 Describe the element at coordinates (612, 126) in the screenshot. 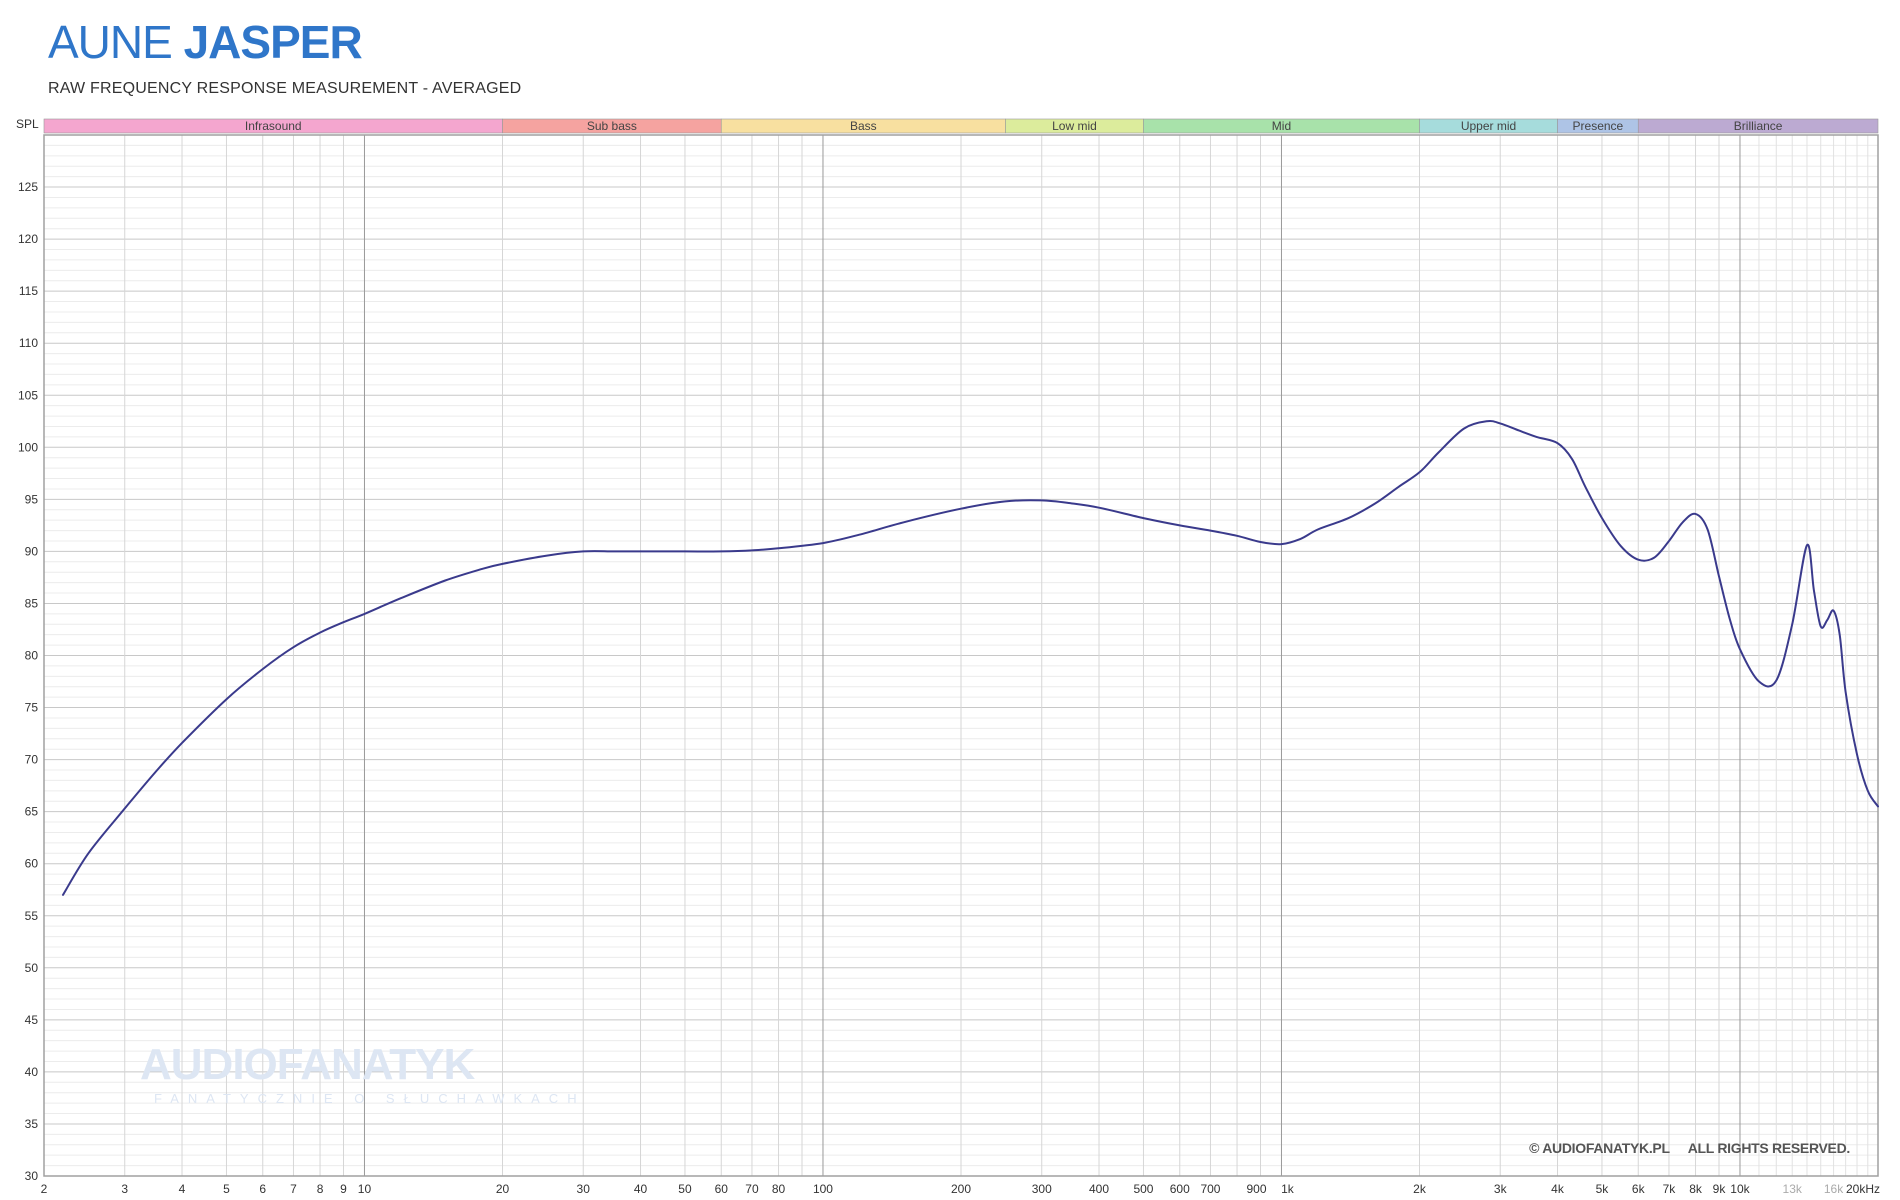

I see `band-label: Sub bass` at that location.